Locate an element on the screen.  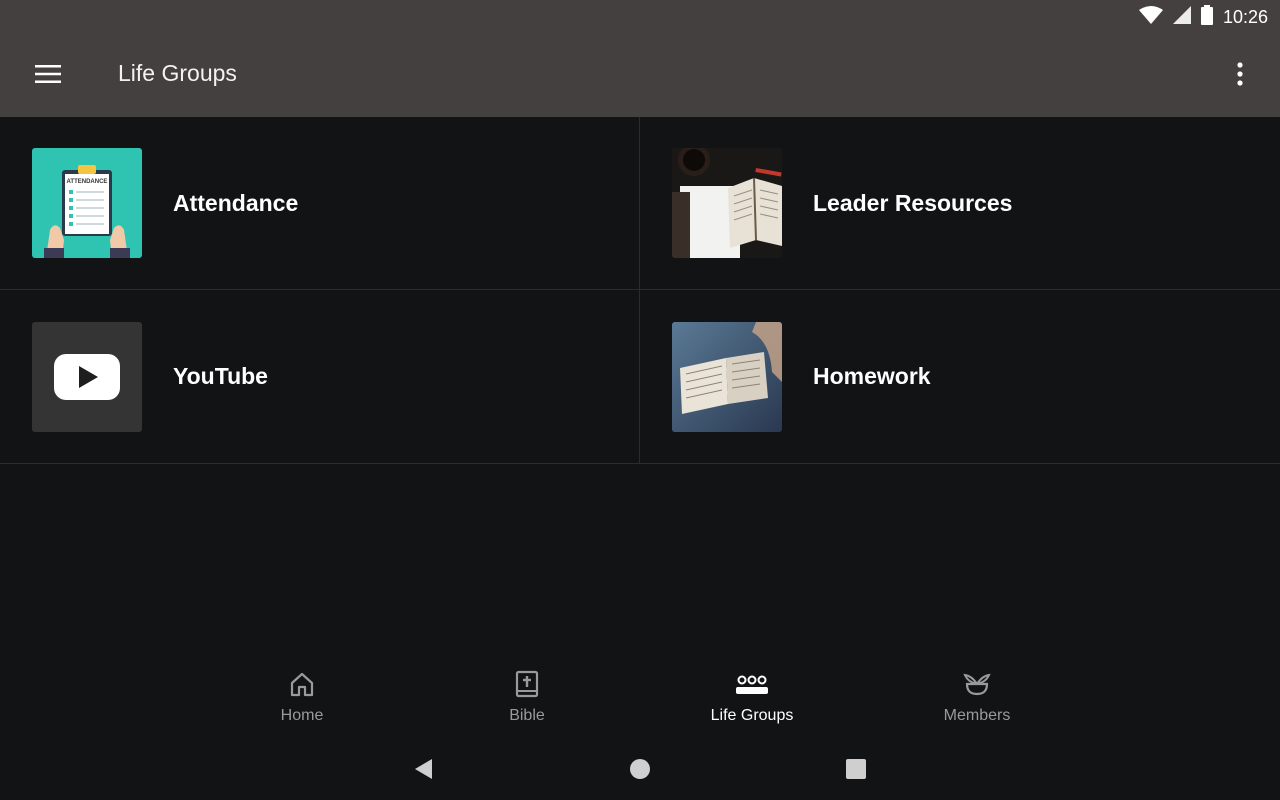
page-title: Life Groups is located at coordinates (177, 73).